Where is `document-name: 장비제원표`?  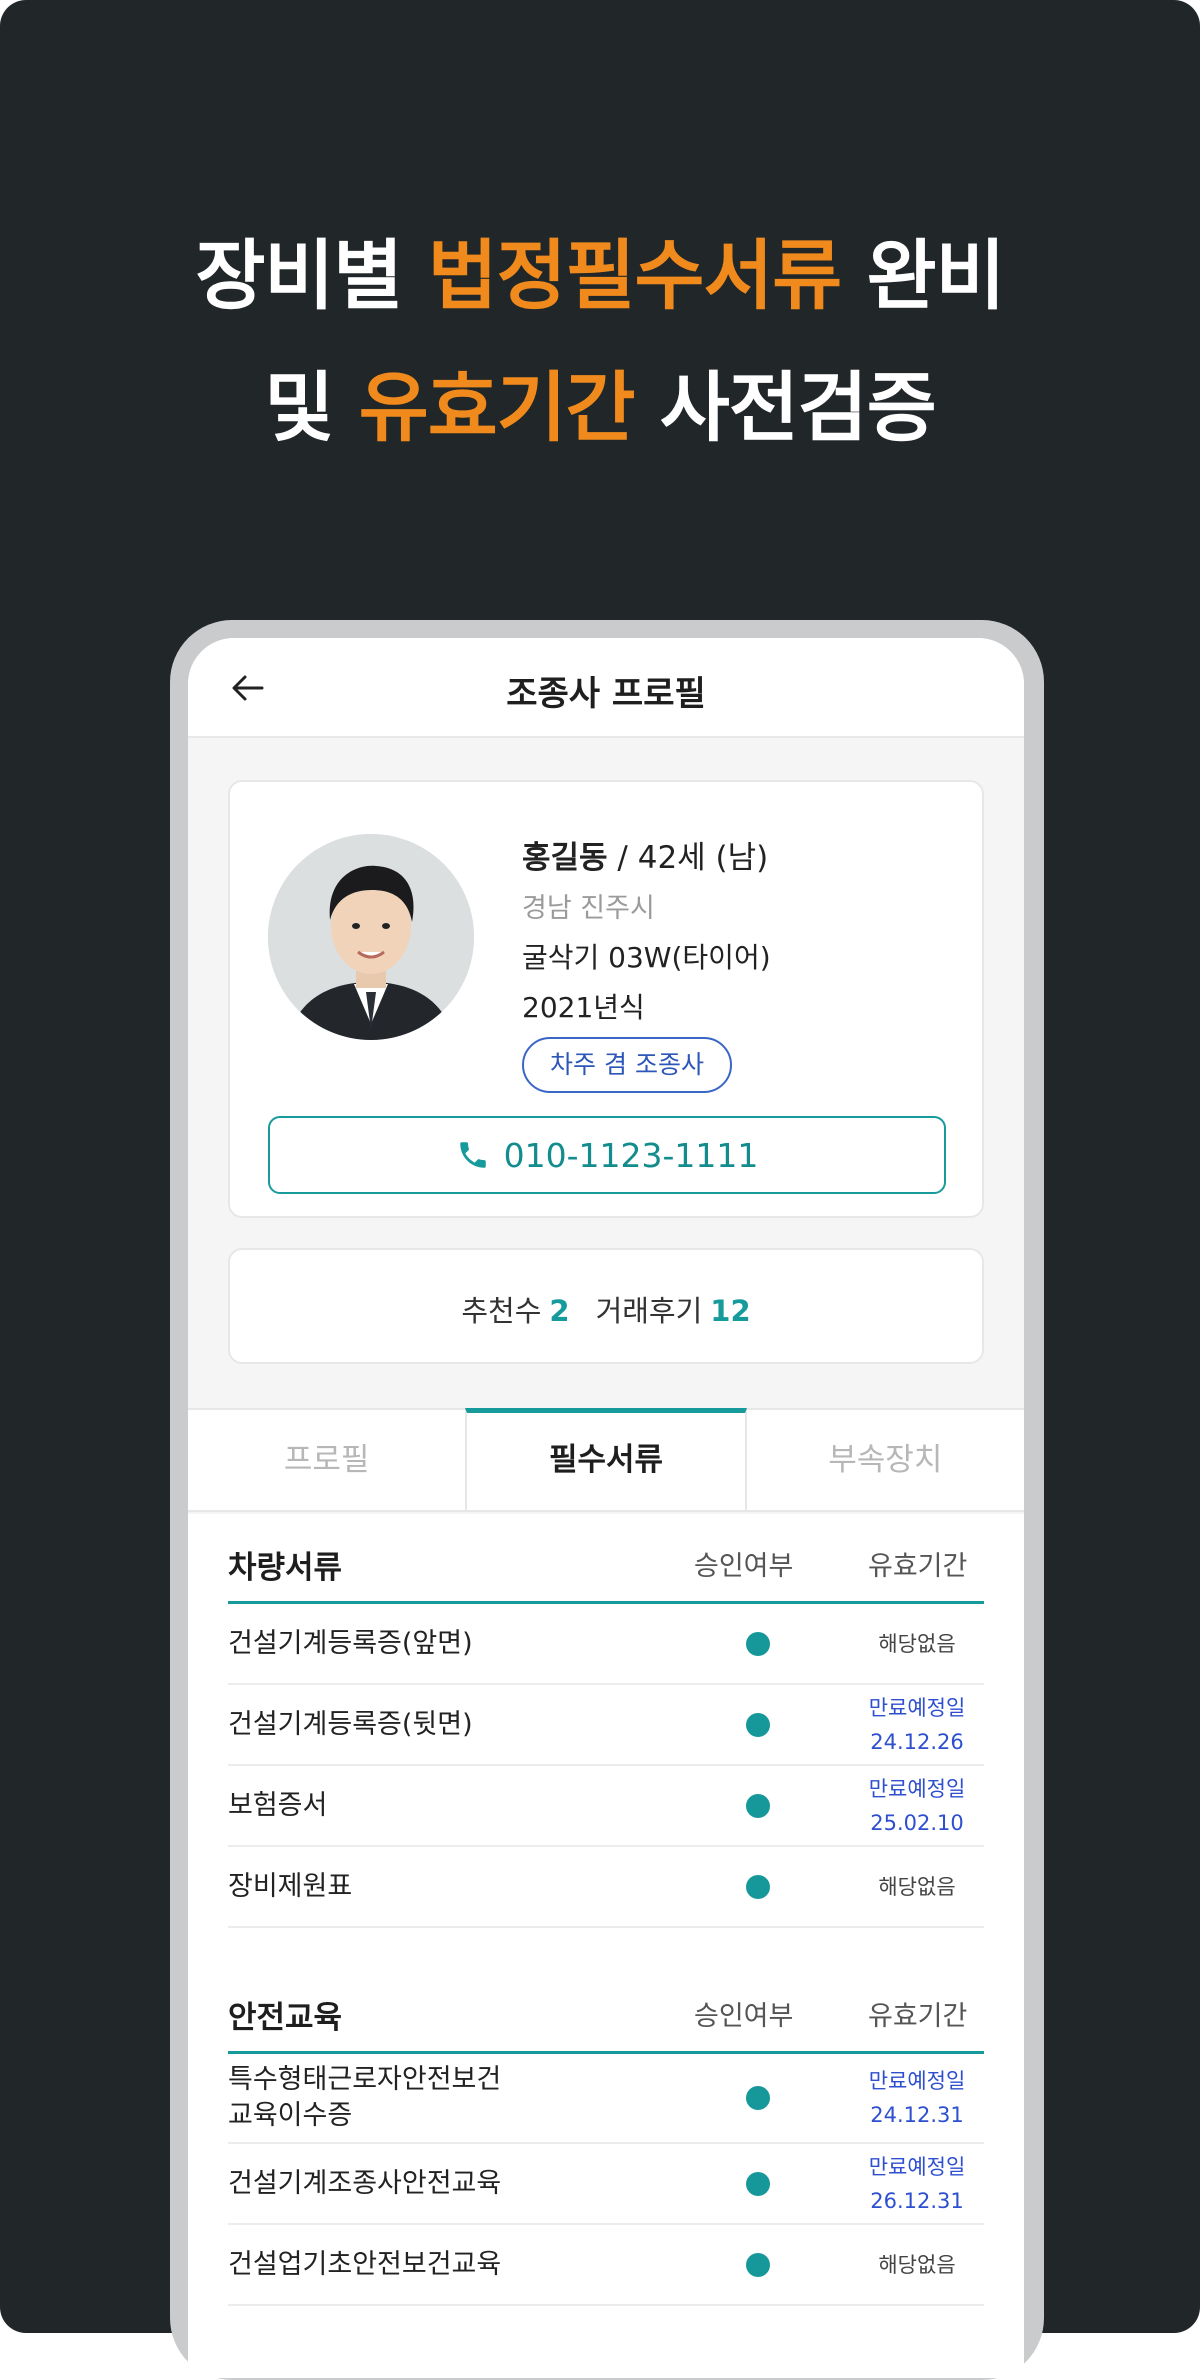
document-name: 장비제원표 is located at coordinates (290, 1886).